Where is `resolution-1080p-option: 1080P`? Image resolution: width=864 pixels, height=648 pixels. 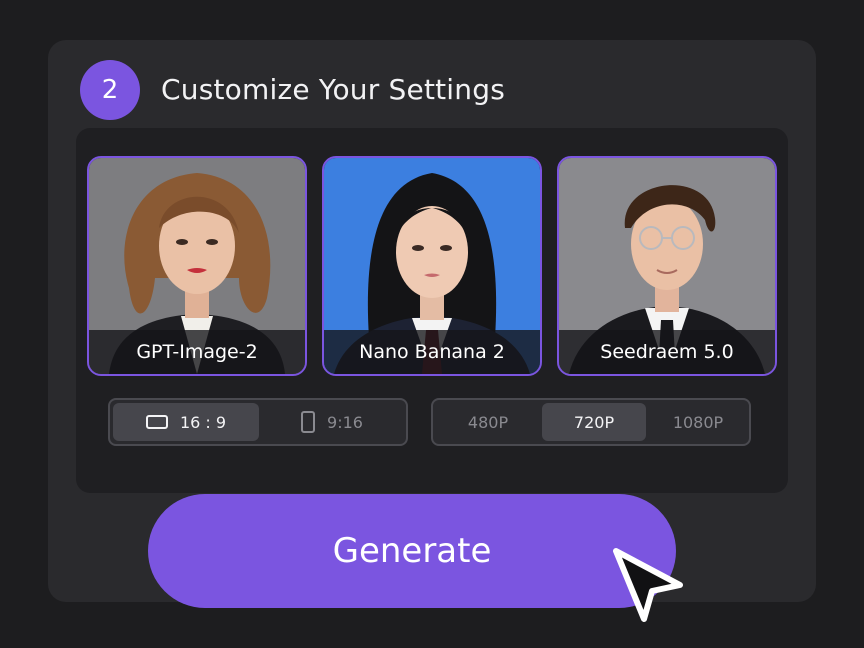 resolution-1080p-option: 1080P is located at coordinates (698, 422).